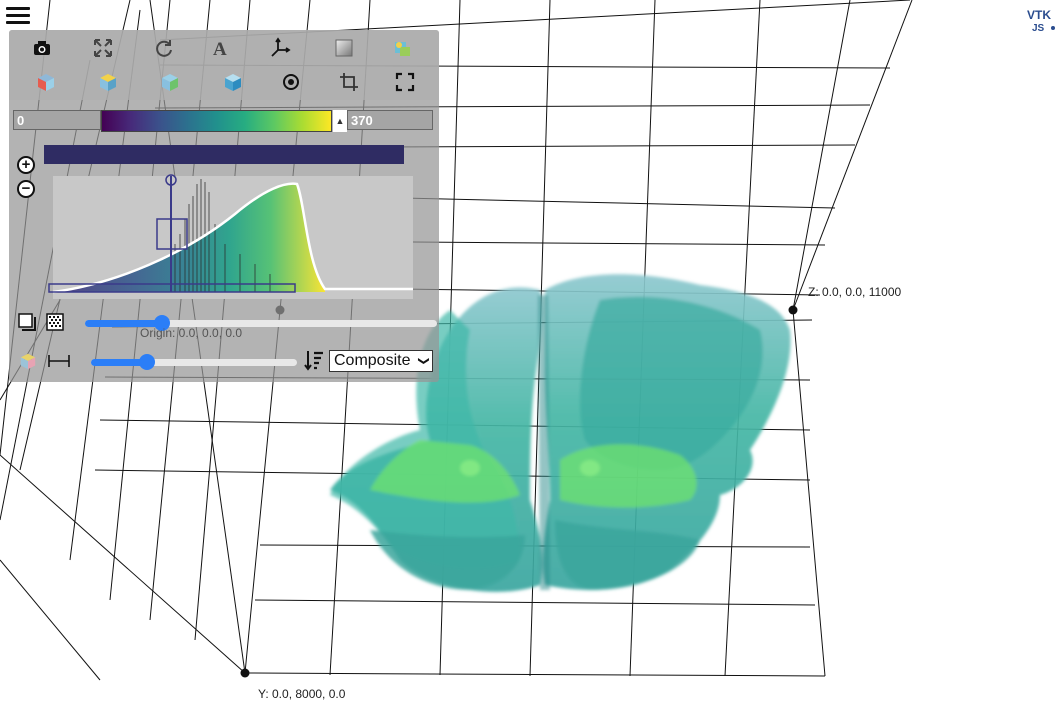 The height and width of the screenshot is (701, 1061). I want to click on chevron-down-icon: ❯, so click(423, 361).